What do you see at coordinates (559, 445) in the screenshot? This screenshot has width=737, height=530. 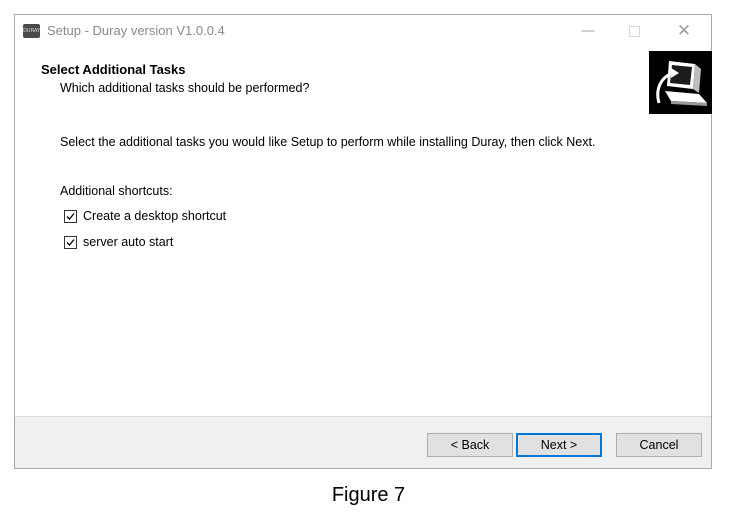 I see `next-button: Next >` at bounding box center [559, 445].